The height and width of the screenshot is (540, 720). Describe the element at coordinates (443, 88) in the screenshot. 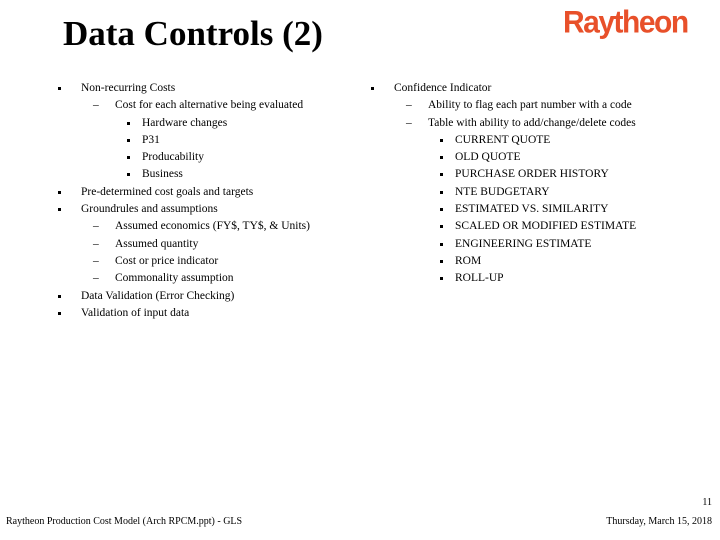

I see `bullet-text: Confidence Indicator` at that location.